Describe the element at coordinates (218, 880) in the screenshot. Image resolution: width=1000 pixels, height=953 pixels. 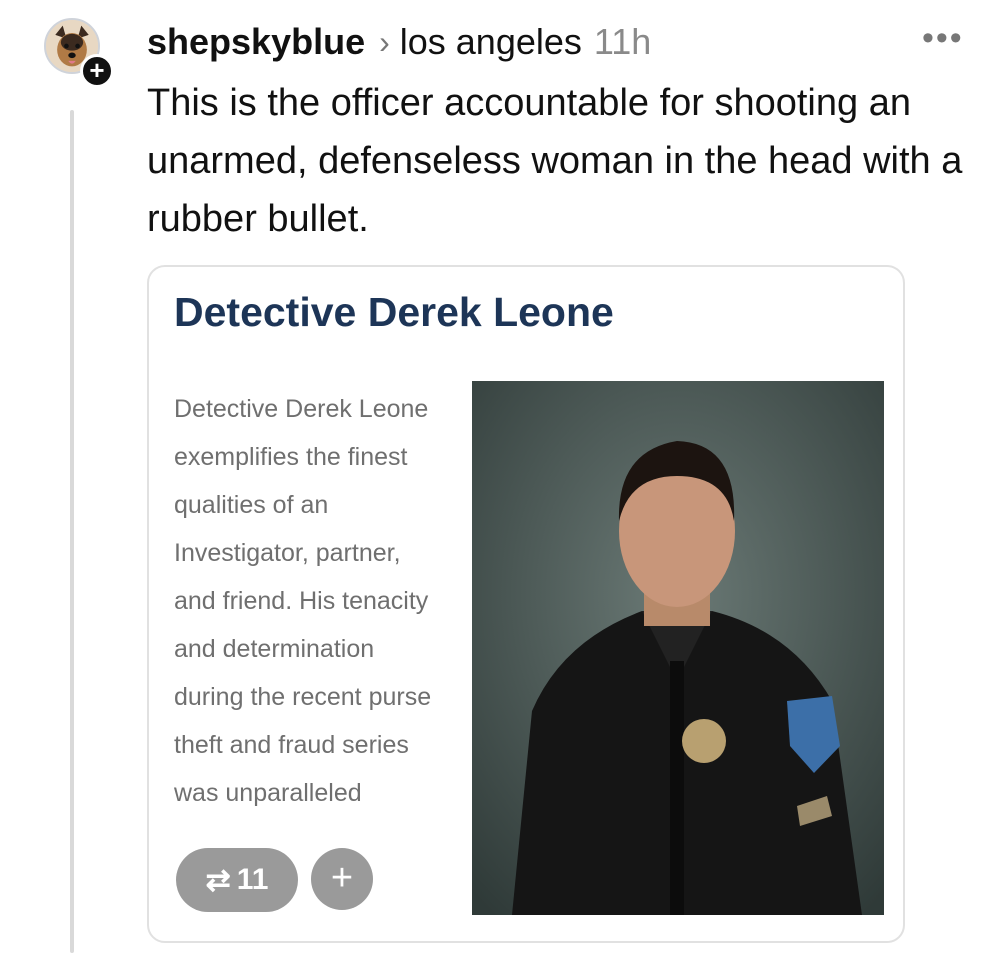
I see `repost-icon: ⇄` at that location.